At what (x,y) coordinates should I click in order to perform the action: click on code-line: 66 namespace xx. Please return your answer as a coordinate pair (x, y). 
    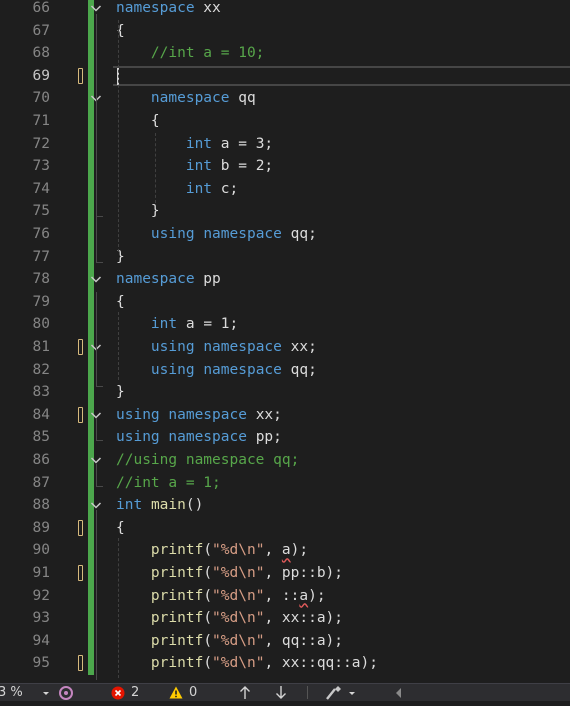
    Looking at the image, I should click on (285, 10).